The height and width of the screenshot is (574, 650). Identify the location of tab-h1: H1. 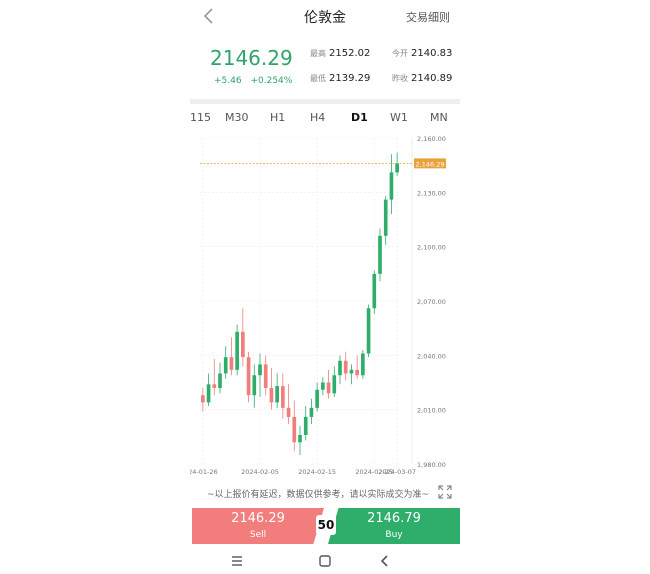
(277, 117).